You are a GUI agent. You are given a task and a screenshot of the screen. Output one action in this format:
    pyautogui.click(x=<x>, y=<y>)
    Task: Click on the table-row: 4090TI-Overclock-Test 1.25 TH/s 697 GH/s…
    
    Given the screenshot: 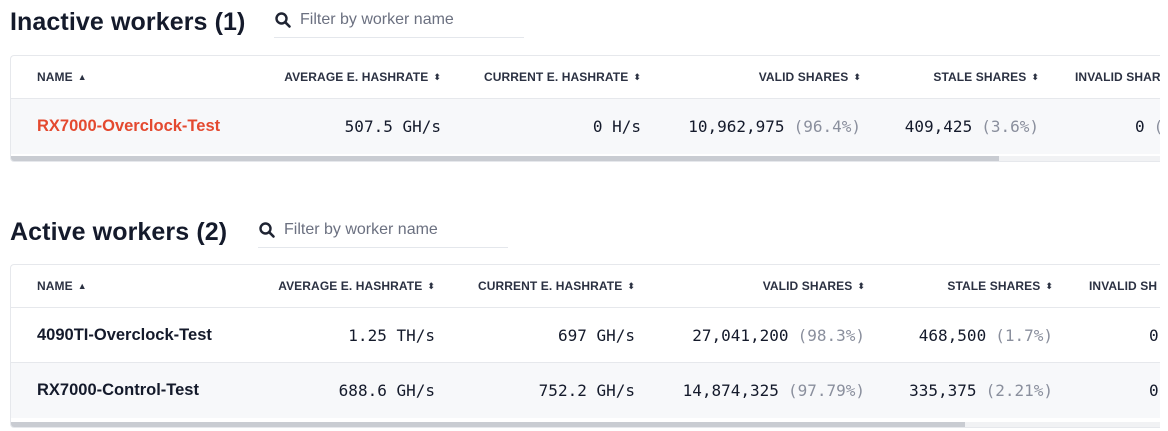 What is the action you would take?
    pyautogui.click(x=585, y=335)
    